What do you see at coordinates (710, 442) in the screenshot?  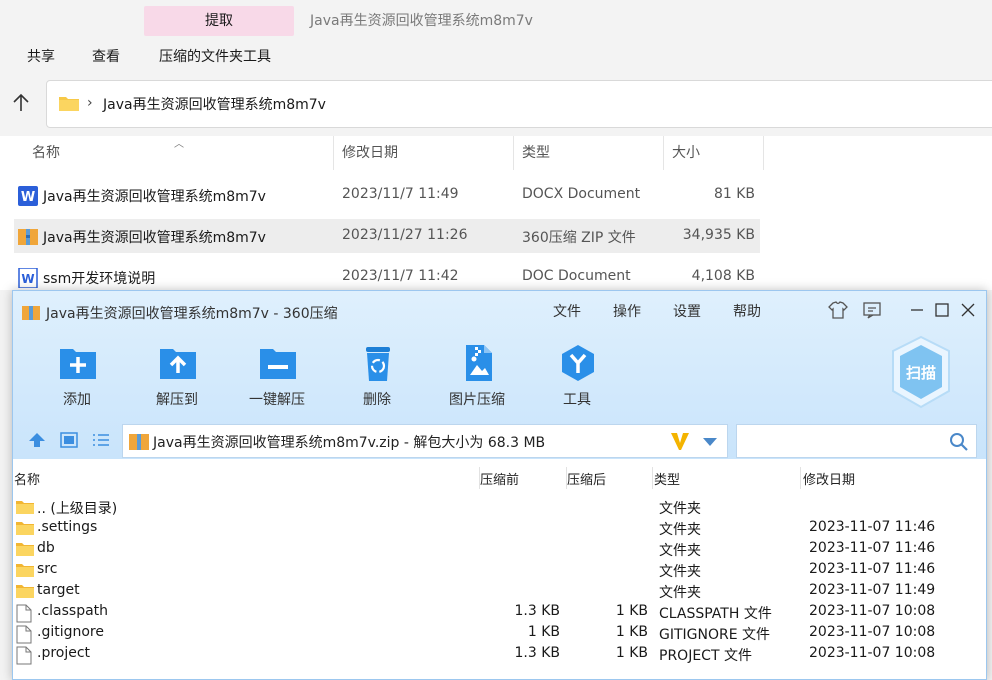 I see `dropdown-arrow-icon` at bounding box center [710, 442].